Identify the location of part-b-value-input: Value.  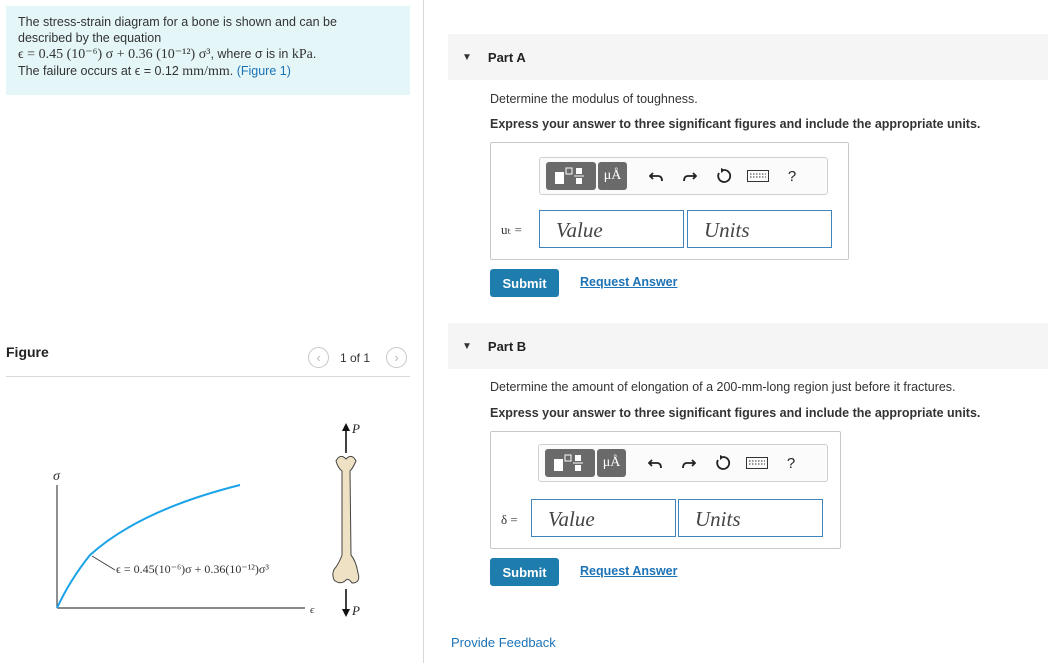
(603, 518).